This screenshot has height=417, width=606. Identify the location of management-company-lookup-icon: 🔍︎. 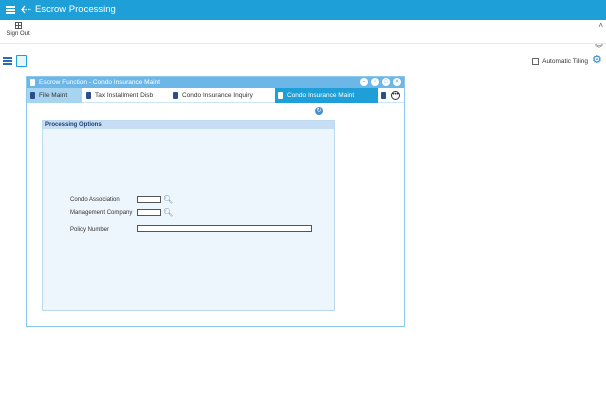
(168, 212).